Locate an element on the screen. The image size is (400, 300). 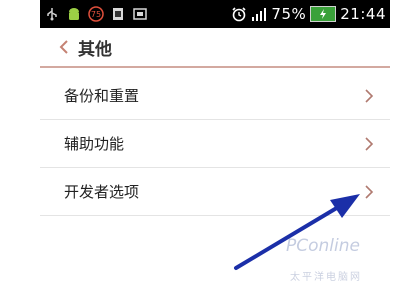
clock: 21:44 is located at coordinates (363, 14).